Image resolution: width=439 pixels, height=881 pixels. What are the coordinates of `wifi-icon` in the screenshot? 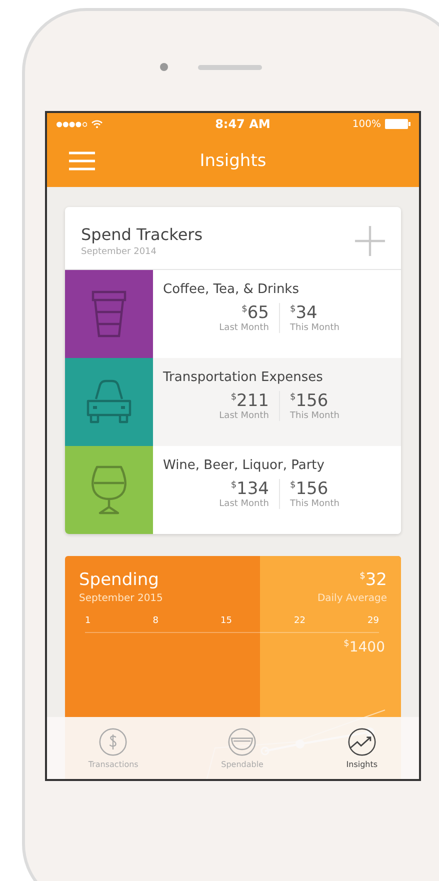 It's located at (97, 124).